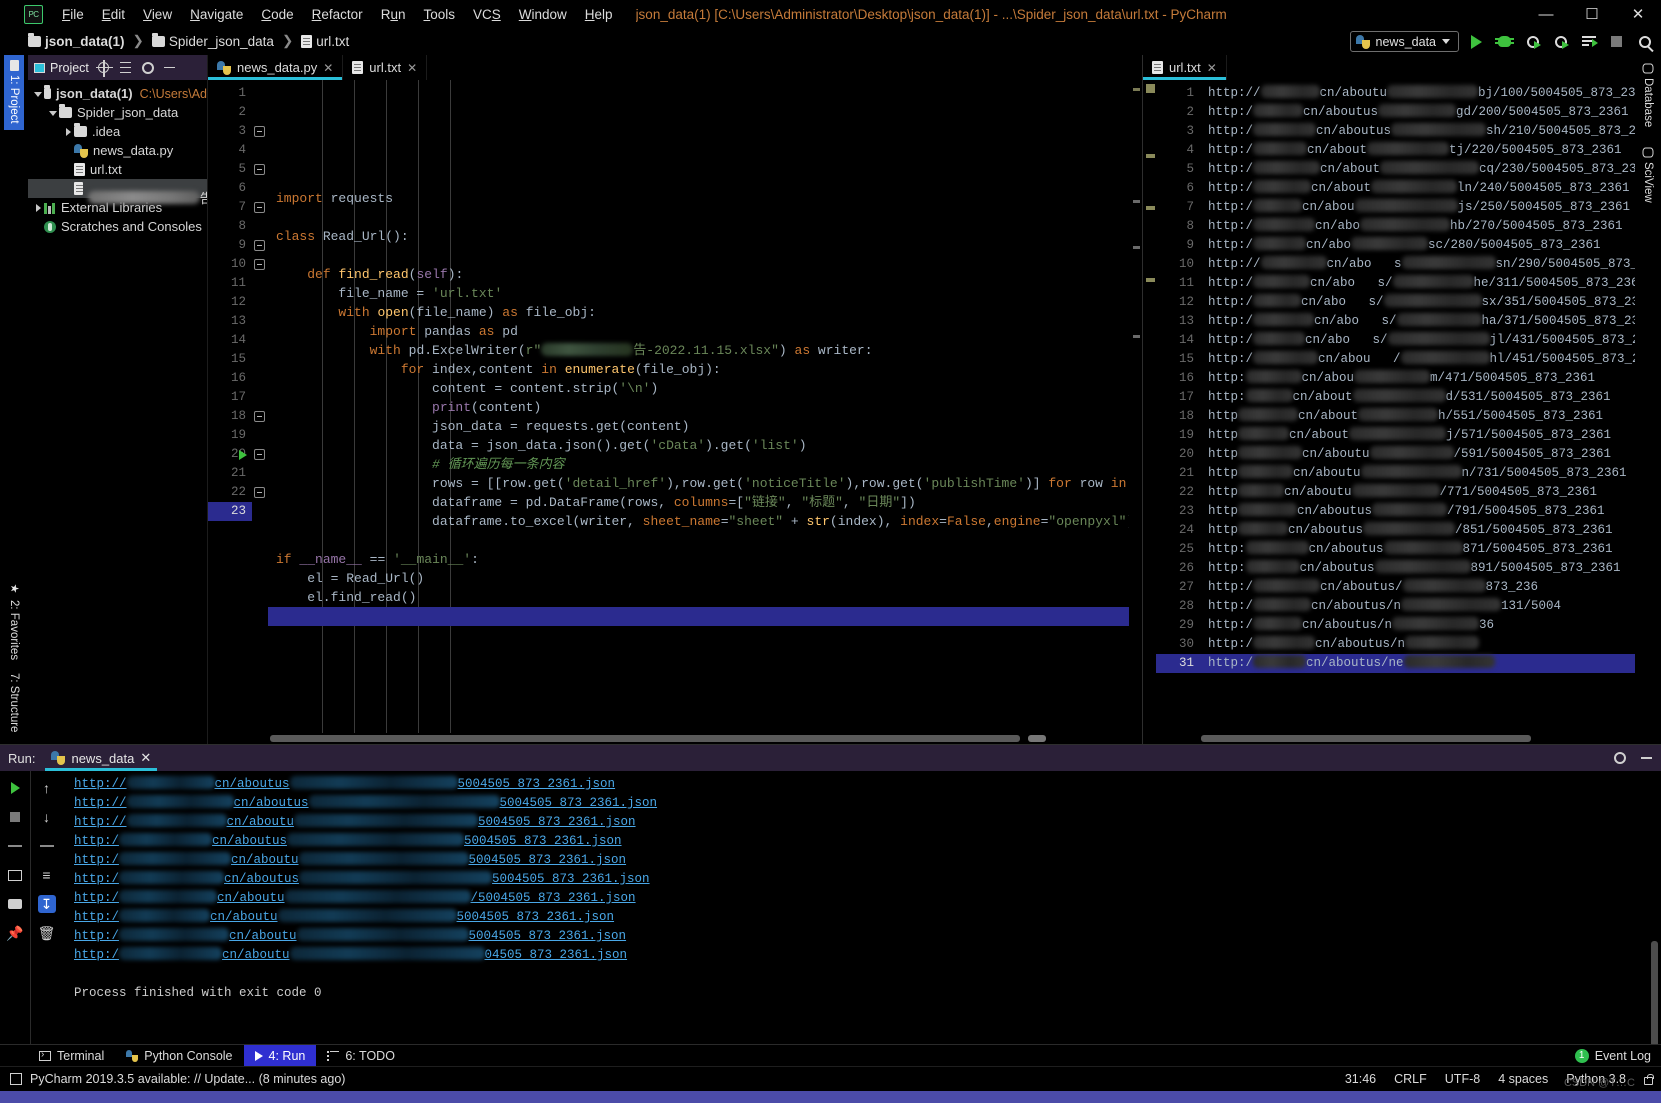 This screenshot has width=1661, height=1103. Describe the element at coordinates (1649, 1079) in the screenshot. I see `lock-icon` at that location.